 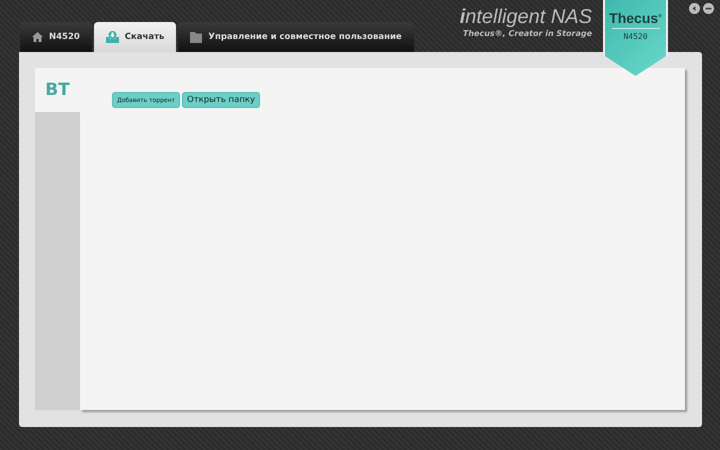 What do you see at coordinates (635, 18) in the screenshot?
I see `badge-logo: Thecus$^{®}$` at bounding box center [635, 18].